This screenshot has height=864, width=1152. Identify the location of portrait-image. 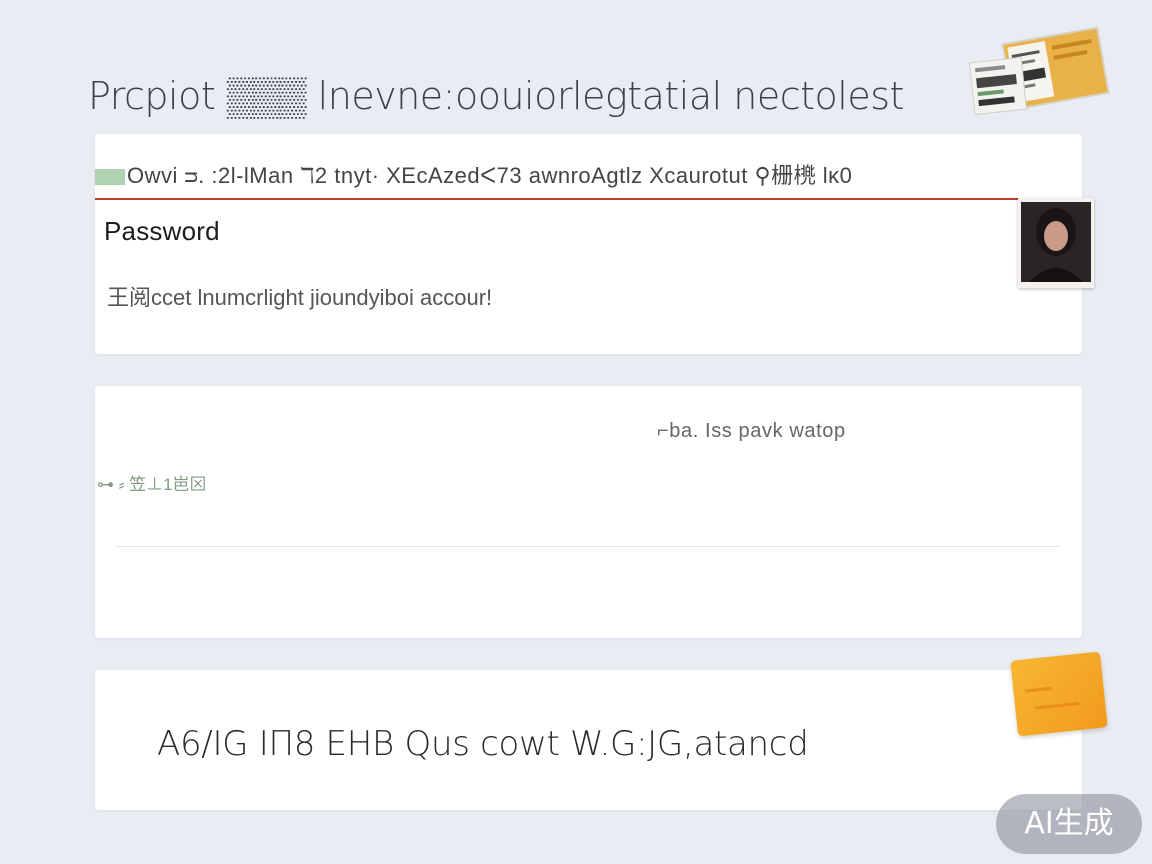
(1056, 242).